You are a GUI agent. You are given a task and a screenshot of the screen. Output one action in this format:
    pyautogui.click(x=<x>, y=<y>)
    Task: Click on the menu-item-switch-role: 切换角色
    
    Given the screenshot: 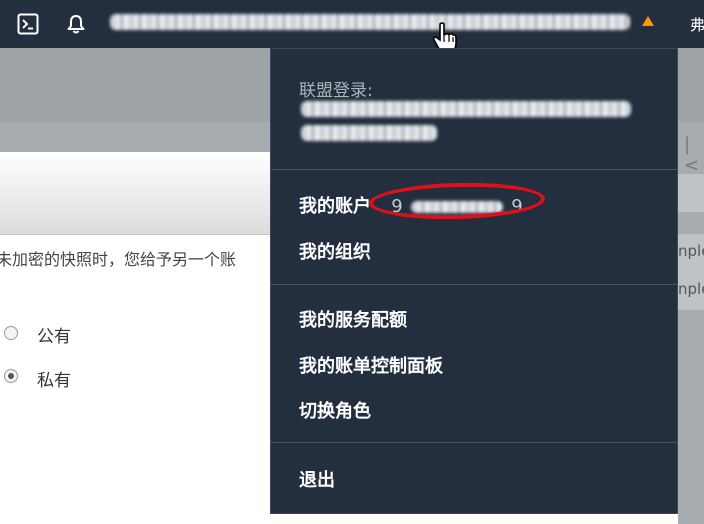 What is the action you would take?
    pyautogui.click(x=335, y=410)
    